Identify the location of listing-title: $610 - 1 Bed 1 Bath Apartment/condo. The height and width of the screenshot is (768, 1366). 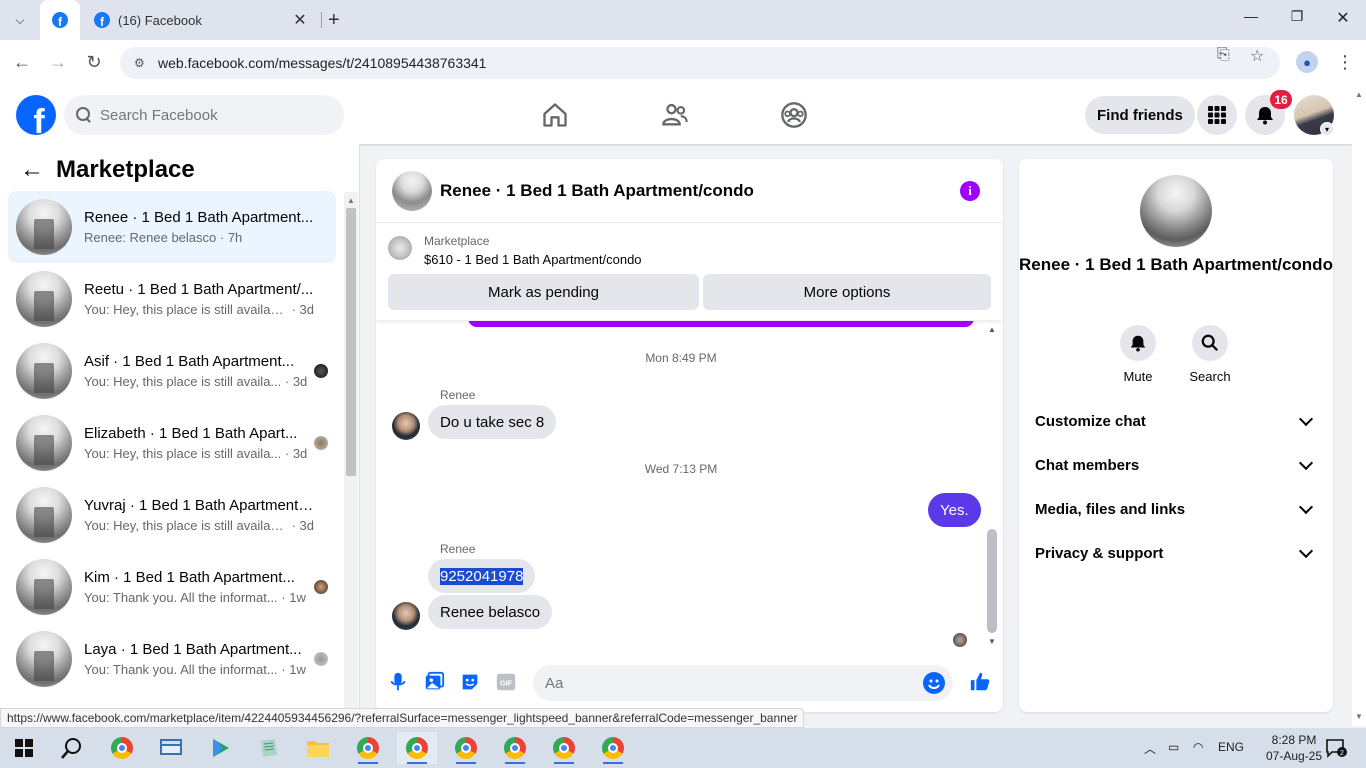
(533, 259).